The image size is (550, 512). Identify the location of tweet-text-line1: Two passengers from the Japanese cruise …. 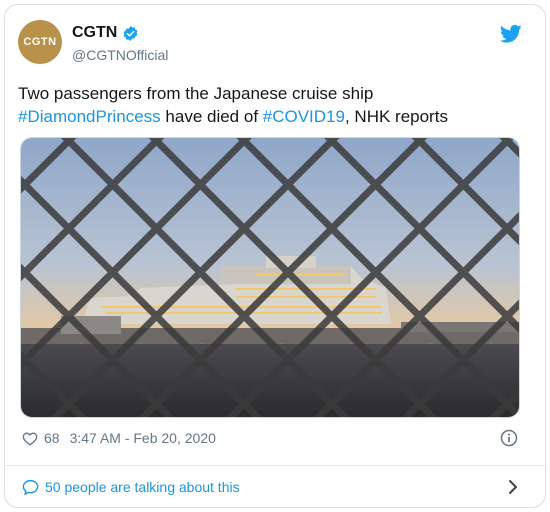
(196, 93).